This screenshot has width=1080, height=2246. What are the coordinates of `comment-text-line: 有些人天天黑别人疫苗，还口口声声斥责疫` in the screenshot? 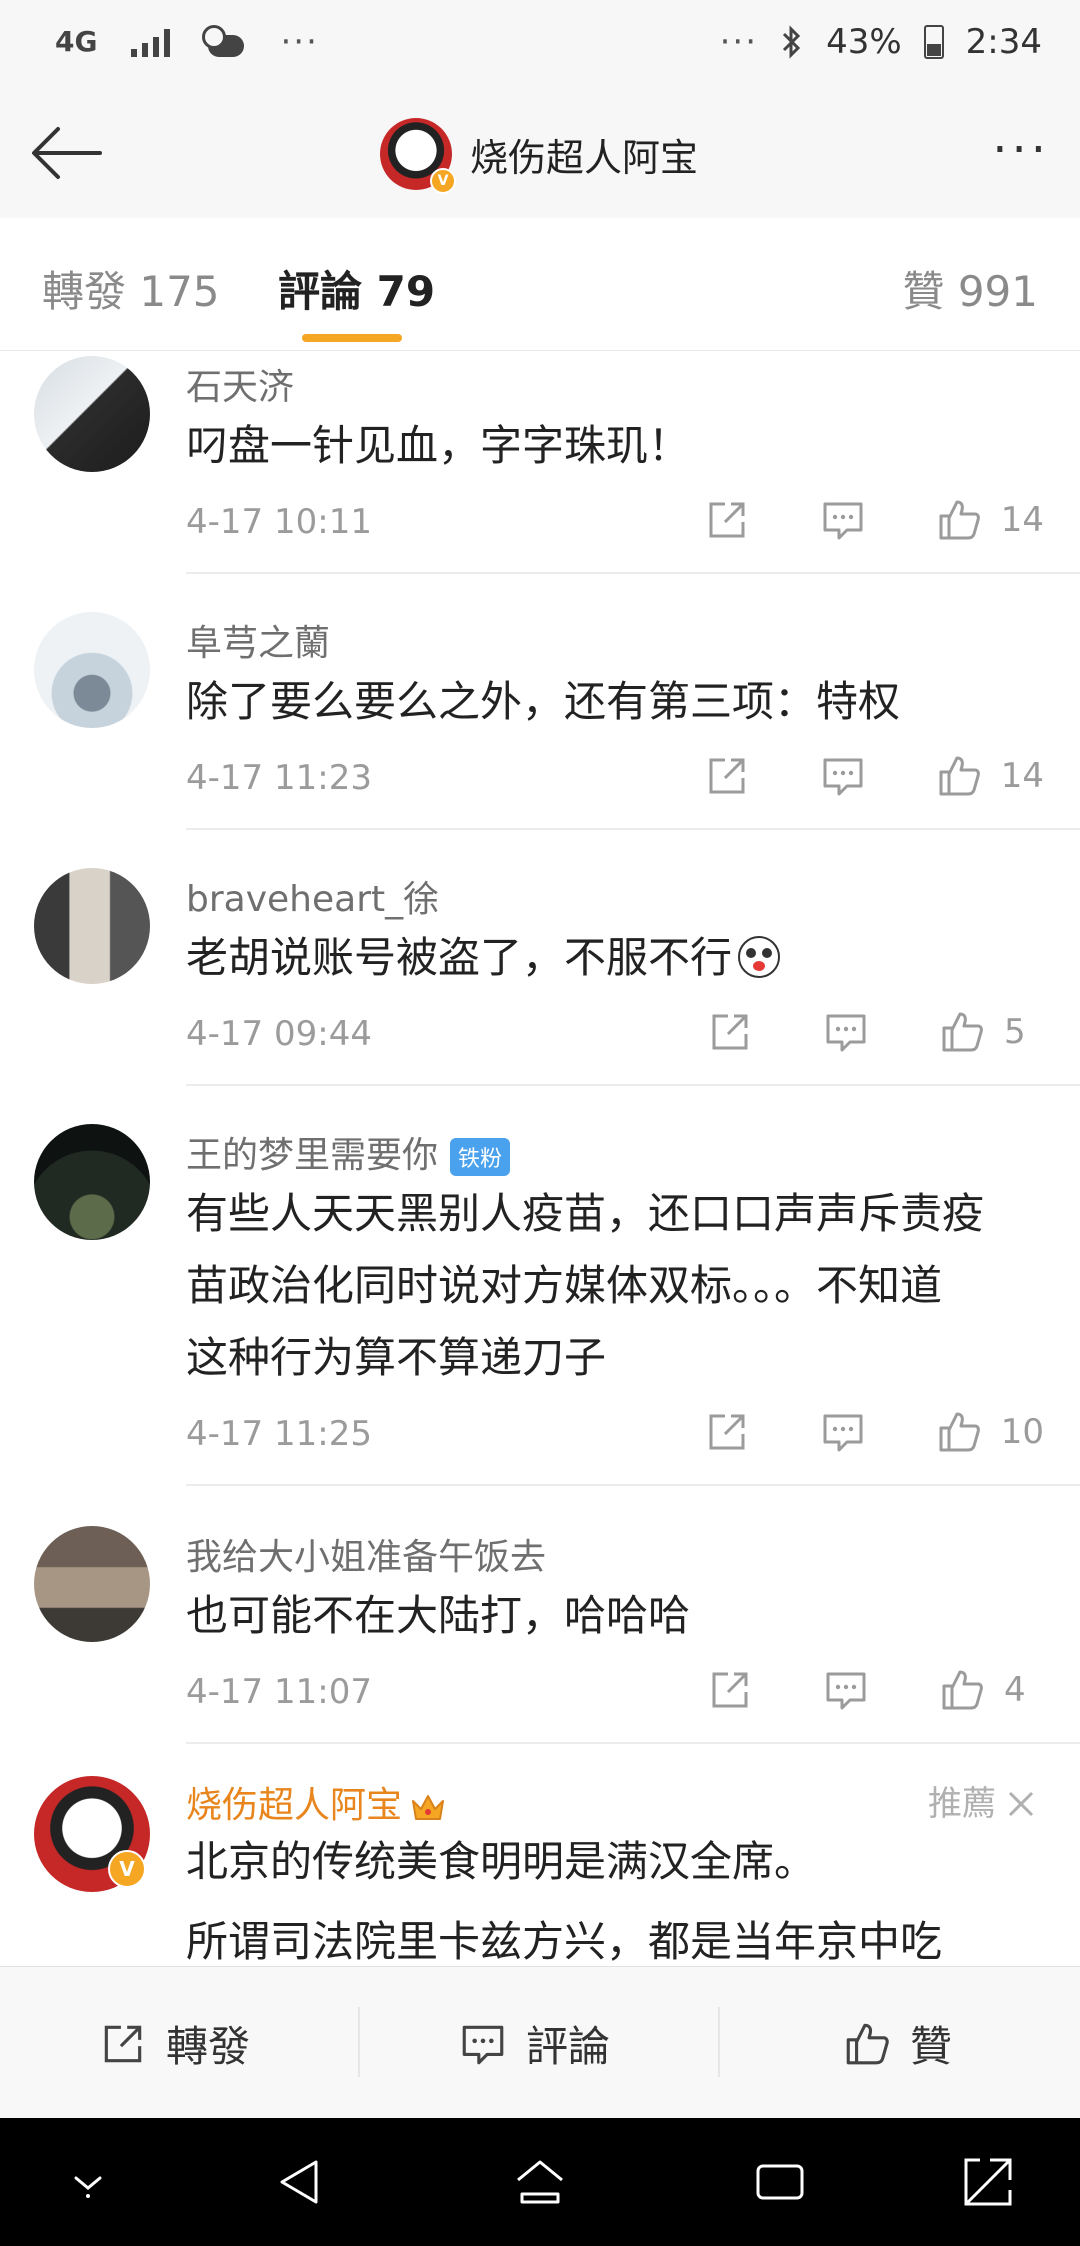 It's located at (585, 1213).